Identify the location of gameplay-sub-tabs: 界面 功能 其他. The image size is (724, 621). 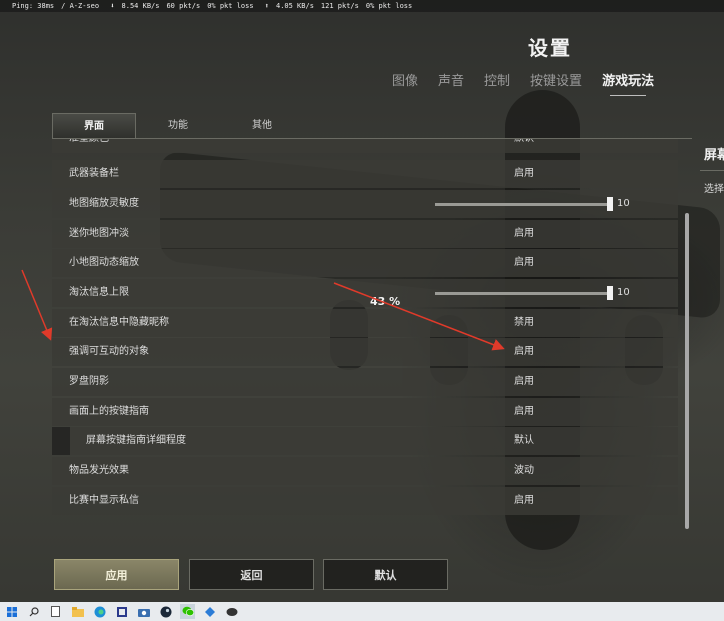
(178, 126).